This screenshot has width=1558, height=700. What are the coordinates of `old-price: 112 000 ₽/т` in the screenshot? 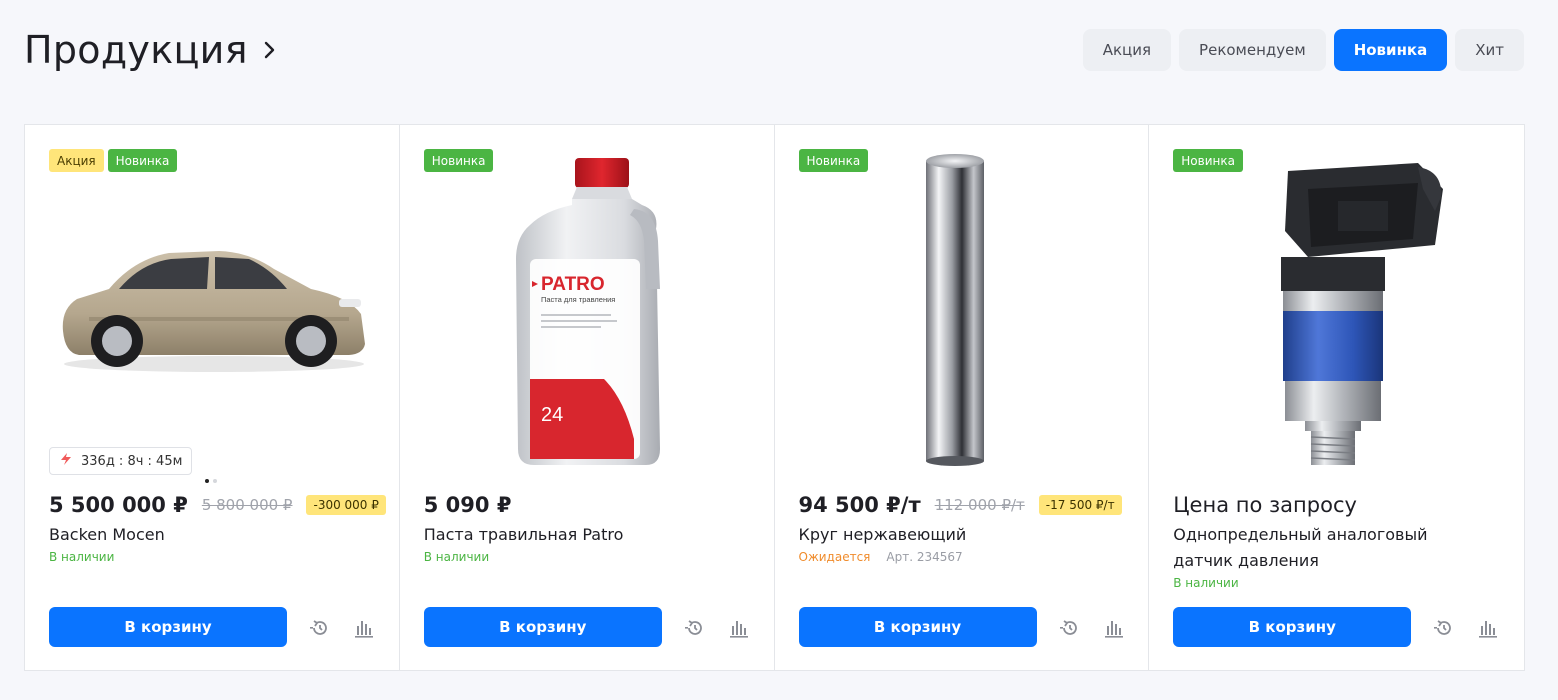 It's located at (979, 505).